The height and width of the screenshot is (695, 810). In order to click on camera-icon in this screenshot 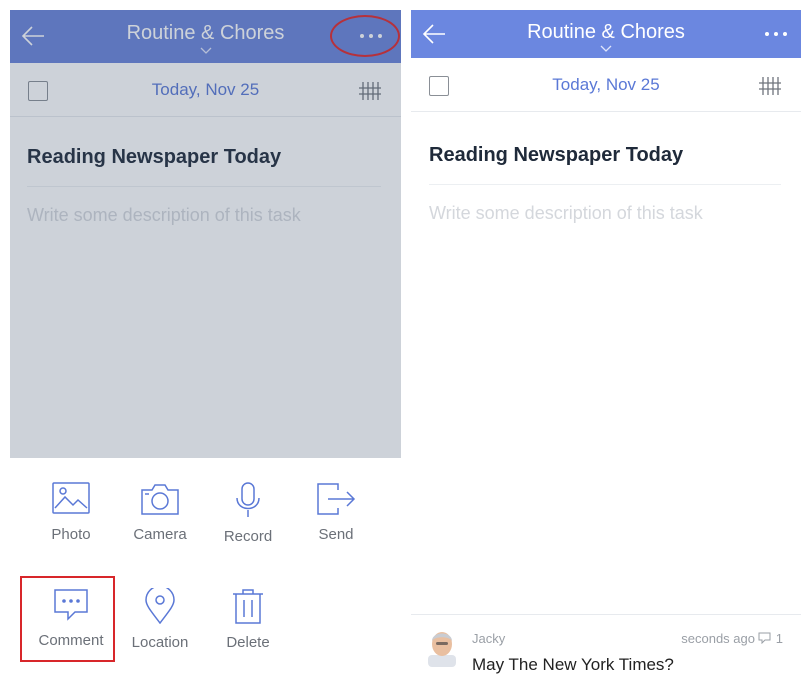, I will do `click(160, 499)`.